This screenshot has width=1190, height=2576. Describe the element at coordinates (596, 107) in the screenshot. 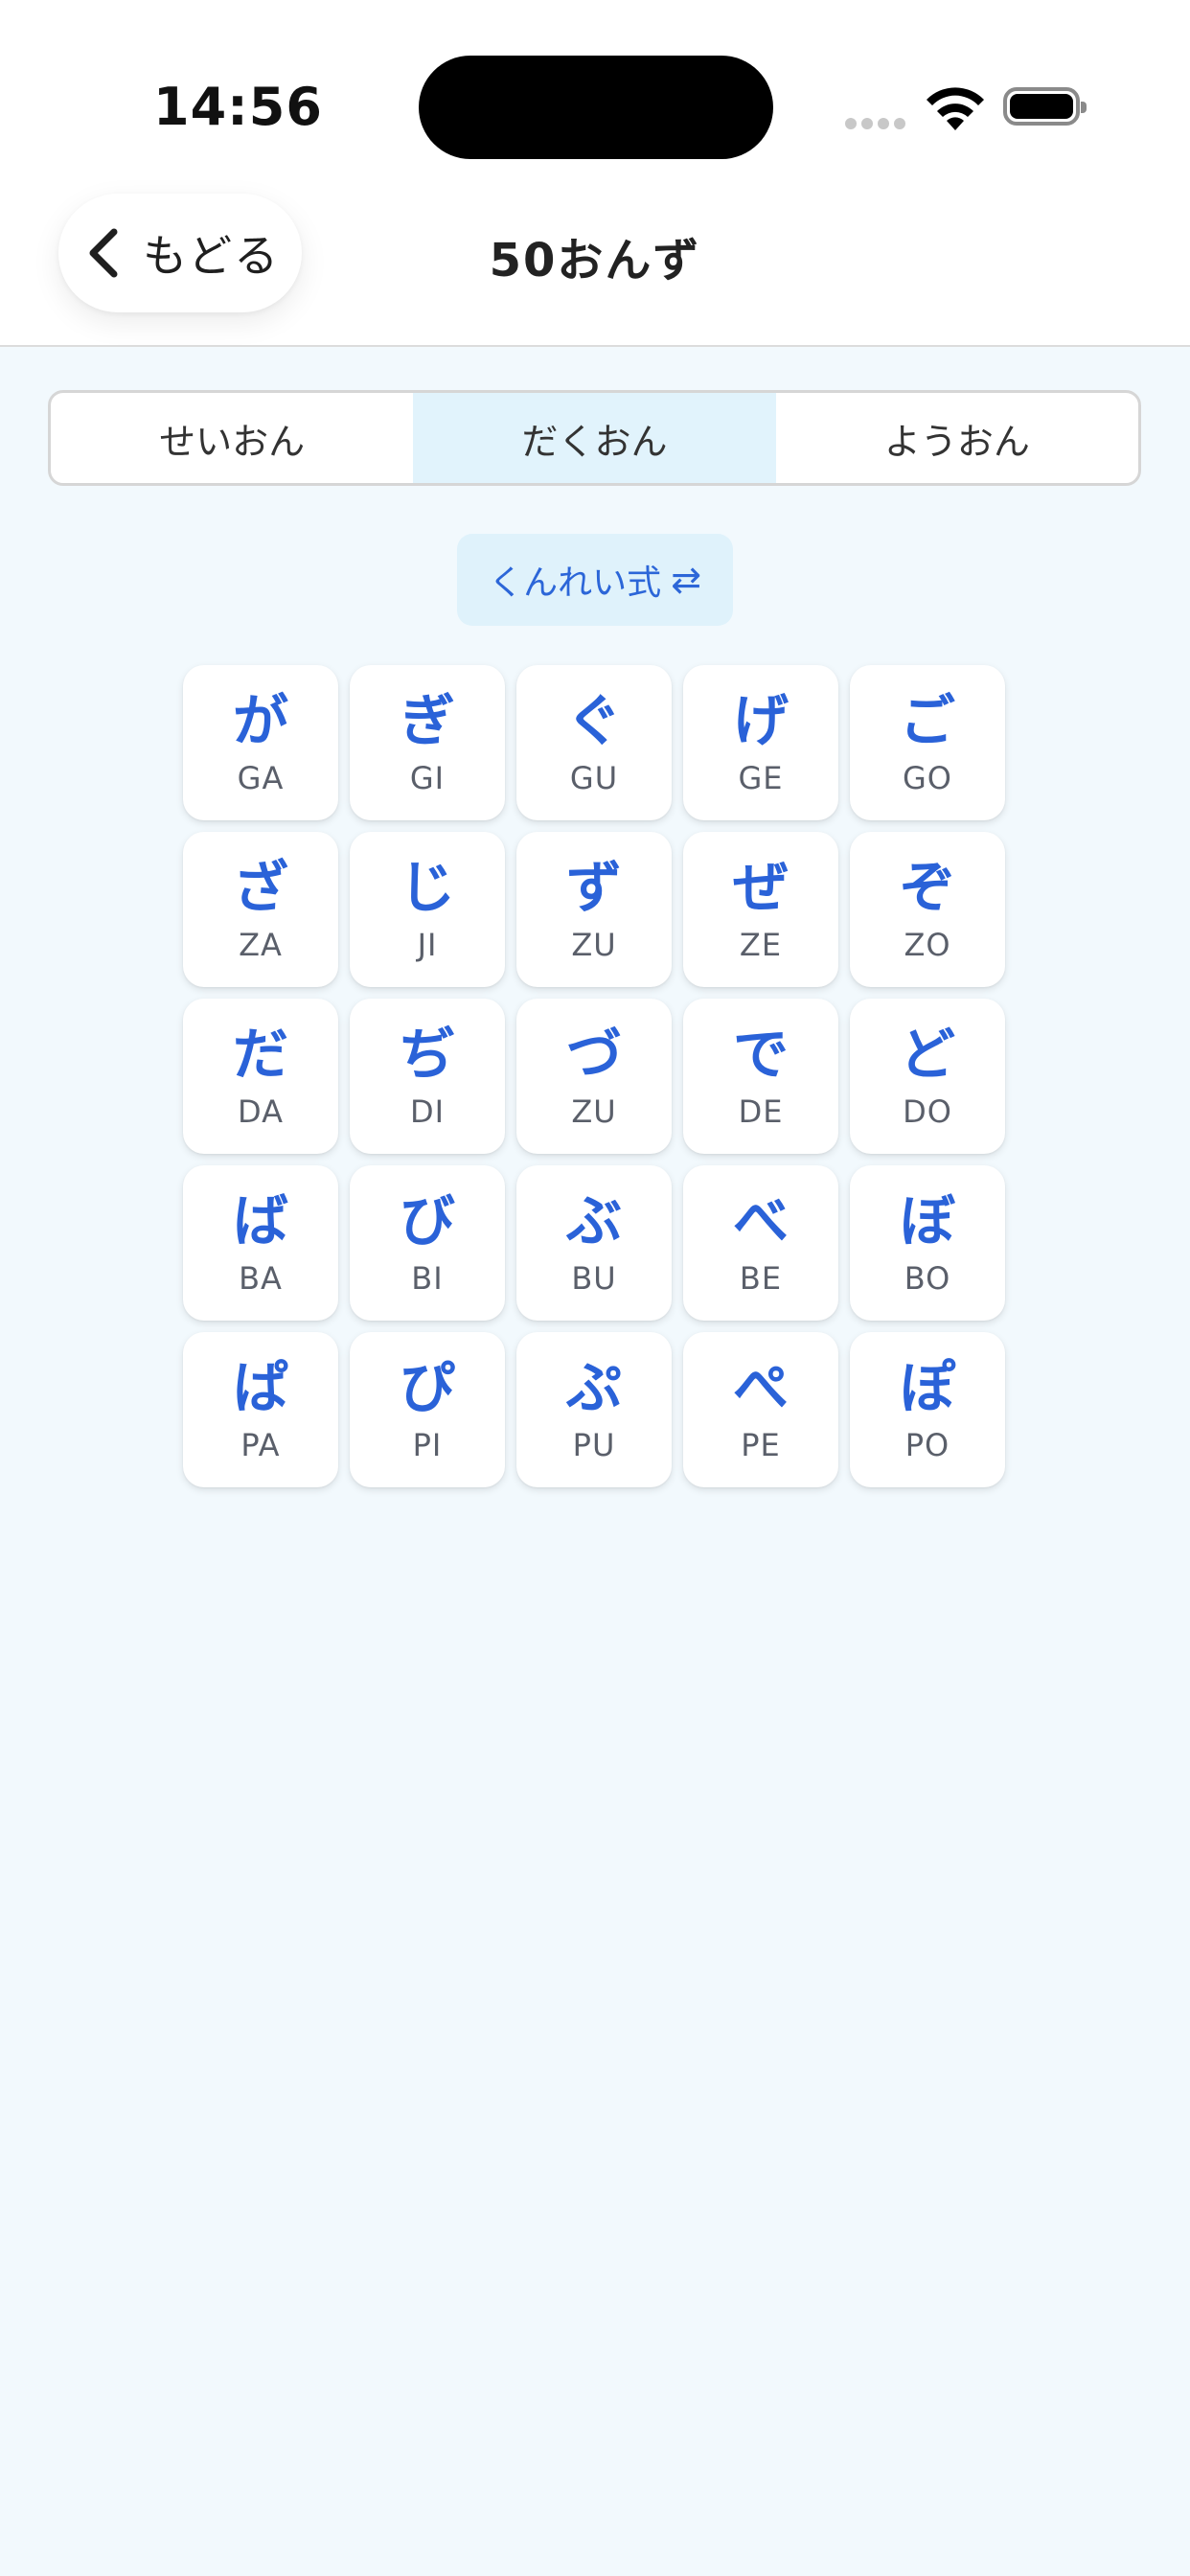

I see `dynamic-island` at that location.